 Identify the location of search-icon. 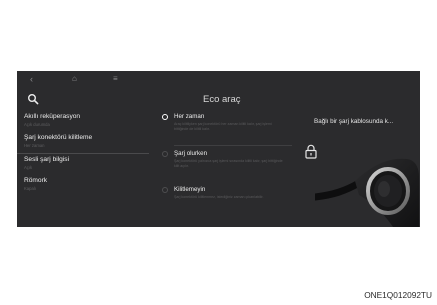
(33, 99).